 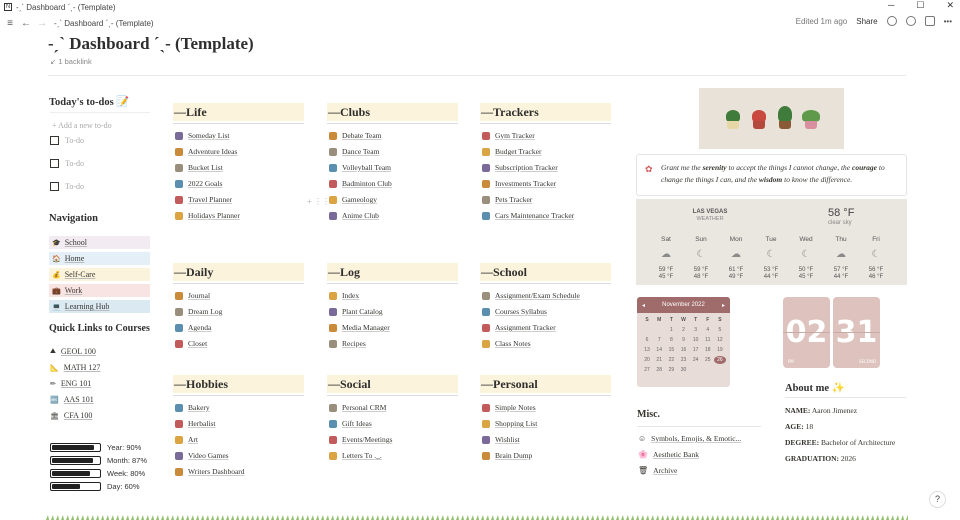 I want to click on course-link: 📐 MATH 127, so click(x=75, y=367).